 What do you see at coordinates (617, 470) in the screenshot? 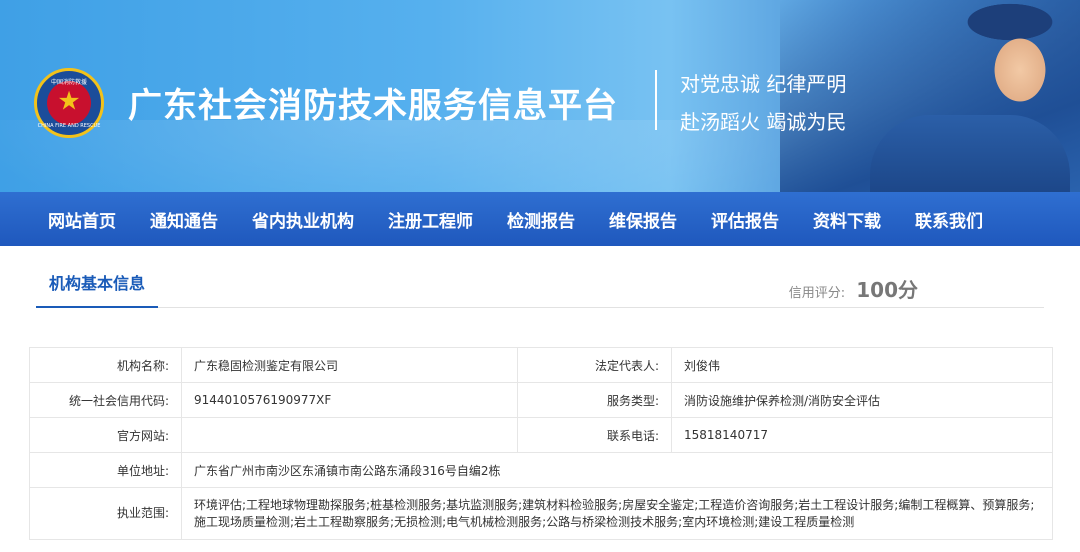
I see `address-value: 广东省广州市南沙区东涌镇市南公路东涌段316号自编2栋` at bounding box center [617, 470].